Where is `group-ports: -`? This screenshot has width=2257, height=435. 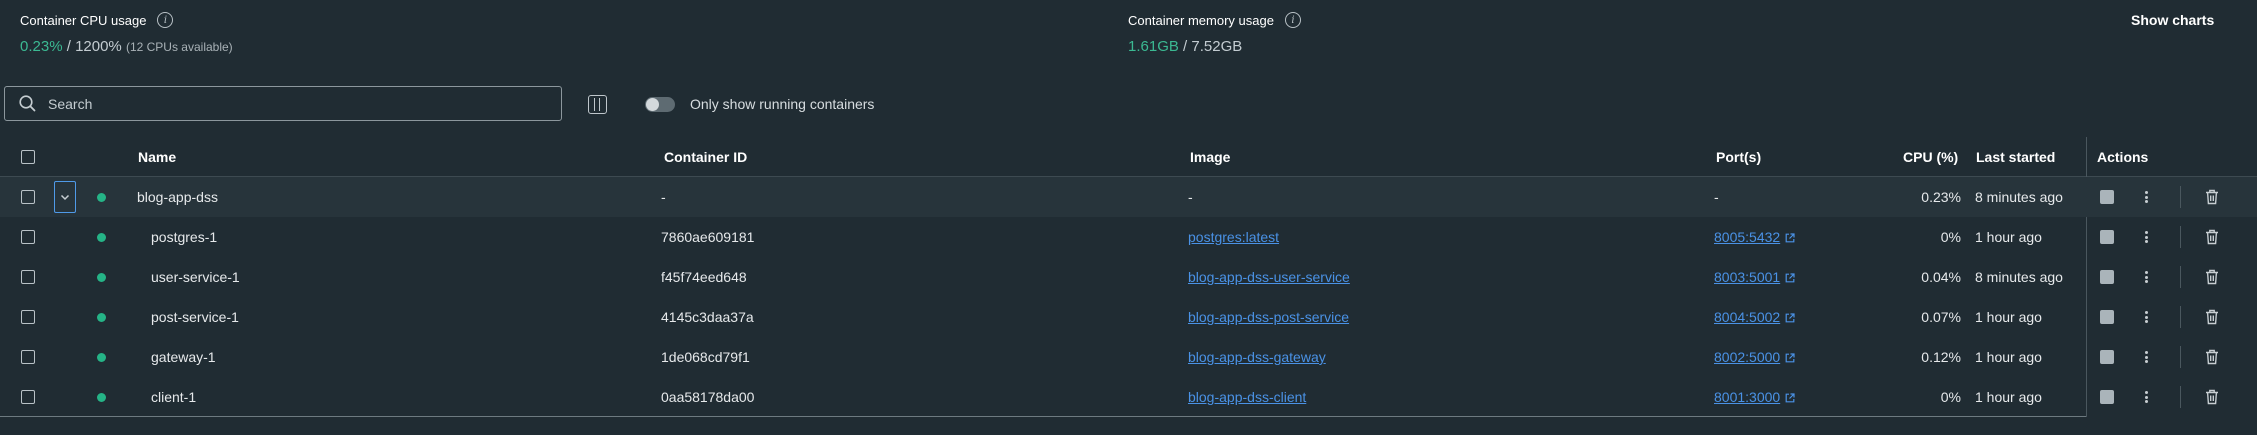 group-ports: - is located at coordinates (1716, 197).